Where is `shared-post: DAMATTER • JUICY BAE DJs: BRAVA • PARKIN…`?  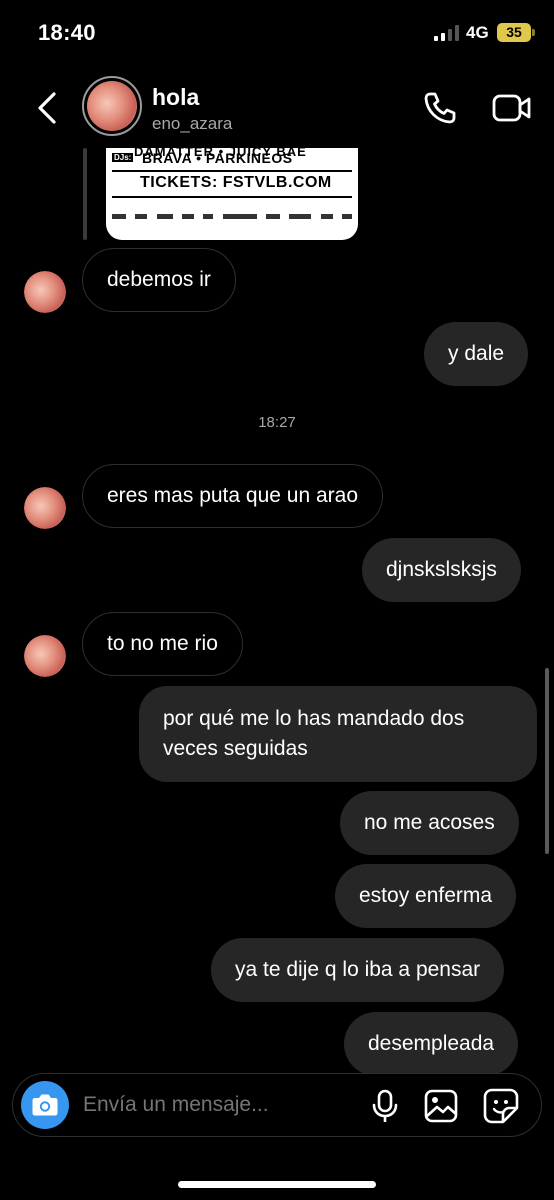
shared-post: DAMATTER • JUICY BAE DJs: BRAVA • PARKIN… is located at coordinates (232, 194).